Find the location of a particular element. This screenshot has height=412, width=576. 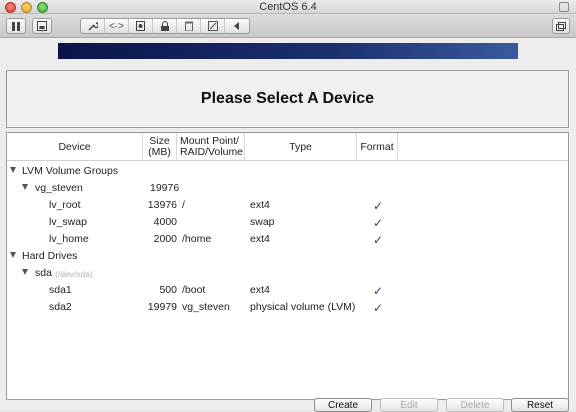

disk-icon is located at coordinates (140, 26).